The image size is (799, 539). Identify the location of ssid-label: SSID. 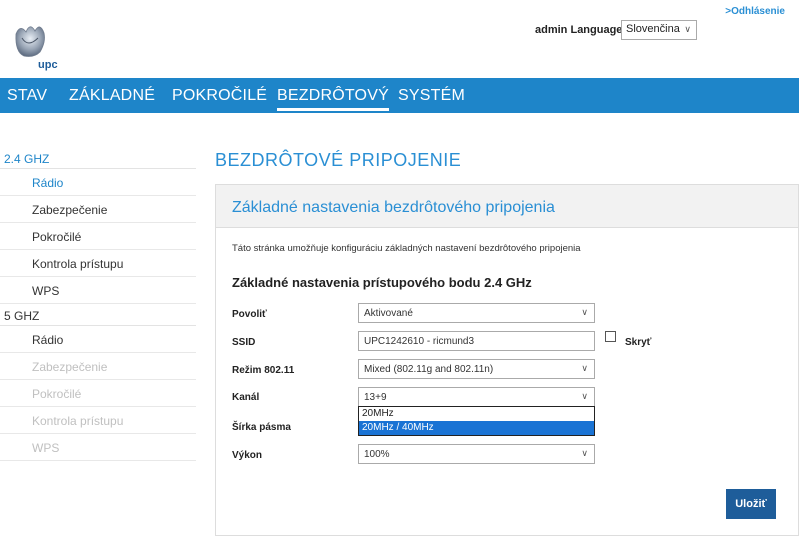
(244, 342).